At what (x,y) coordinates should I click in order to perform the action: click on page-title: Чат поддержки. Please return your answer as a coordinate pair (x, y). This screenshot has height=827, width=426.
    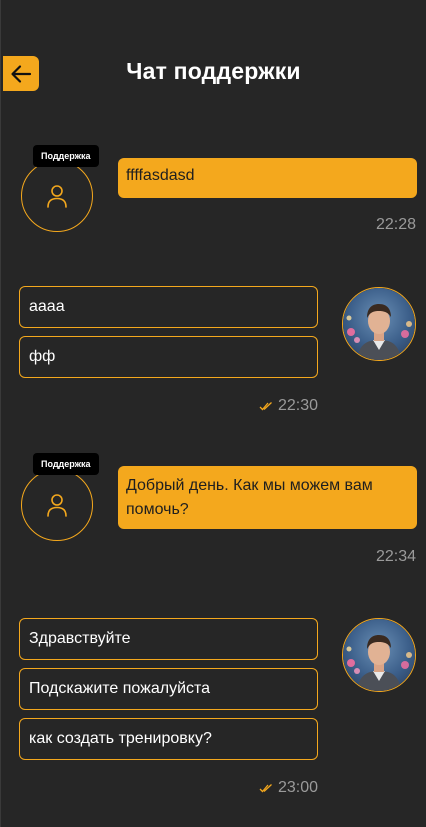
    Looking at the image, I should click on (213, 71).